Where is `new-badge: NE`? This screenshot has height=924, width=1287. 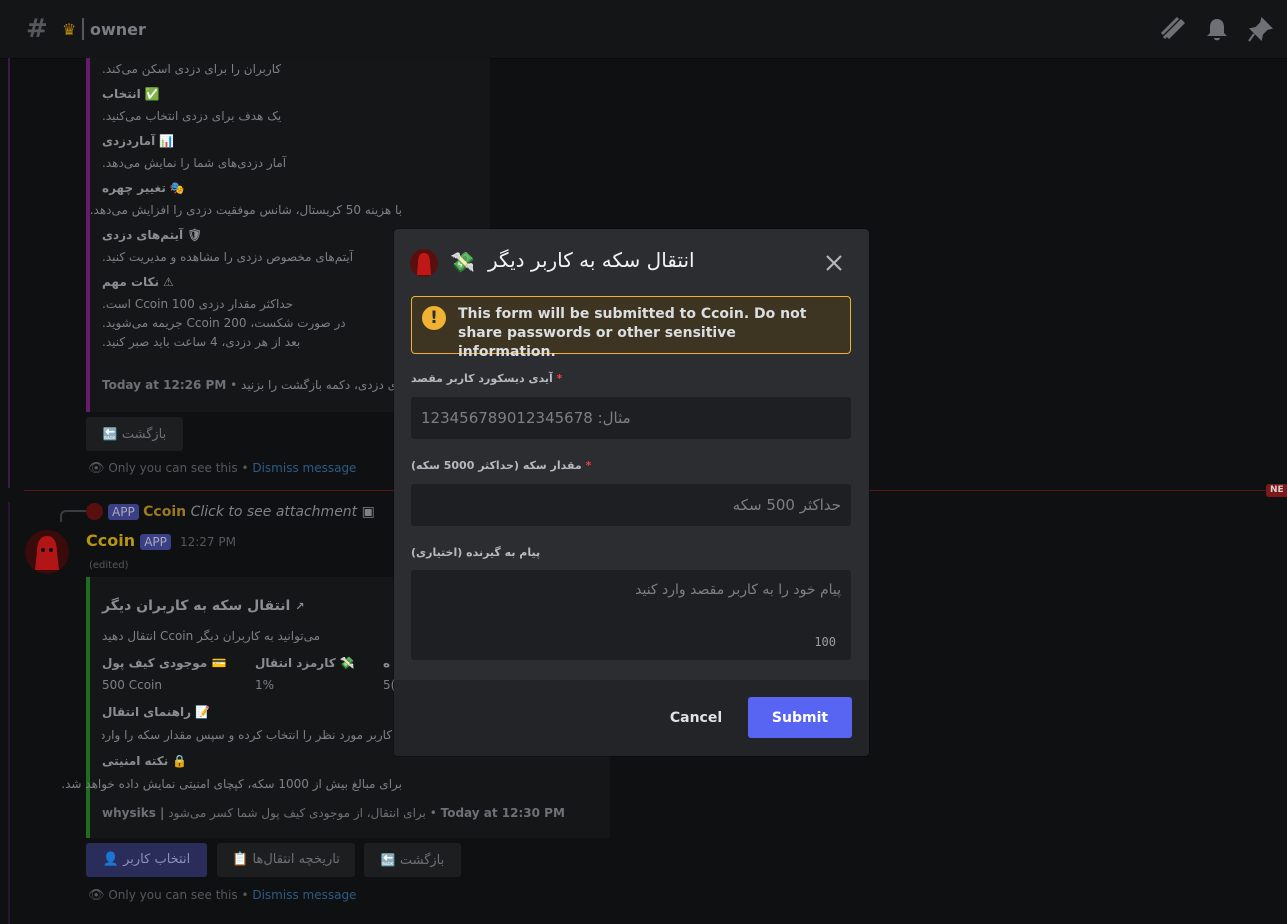
new-badge: NE is located at coordinates (1276, 490).